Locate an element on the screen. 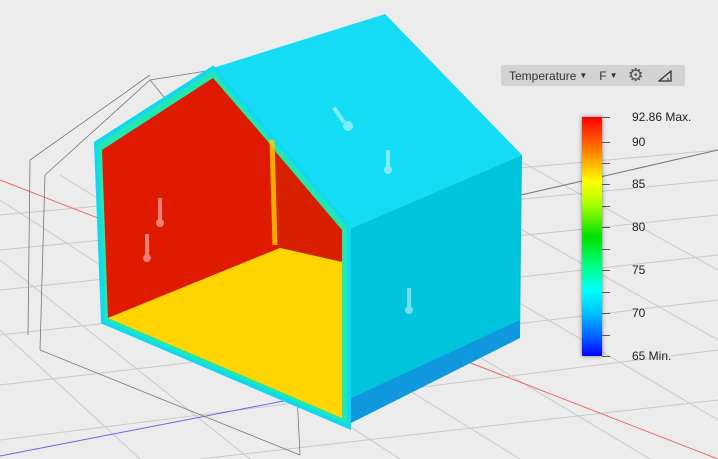 This screenshot has height=459, width=718. y-axis is located at coordinates (165, 424).